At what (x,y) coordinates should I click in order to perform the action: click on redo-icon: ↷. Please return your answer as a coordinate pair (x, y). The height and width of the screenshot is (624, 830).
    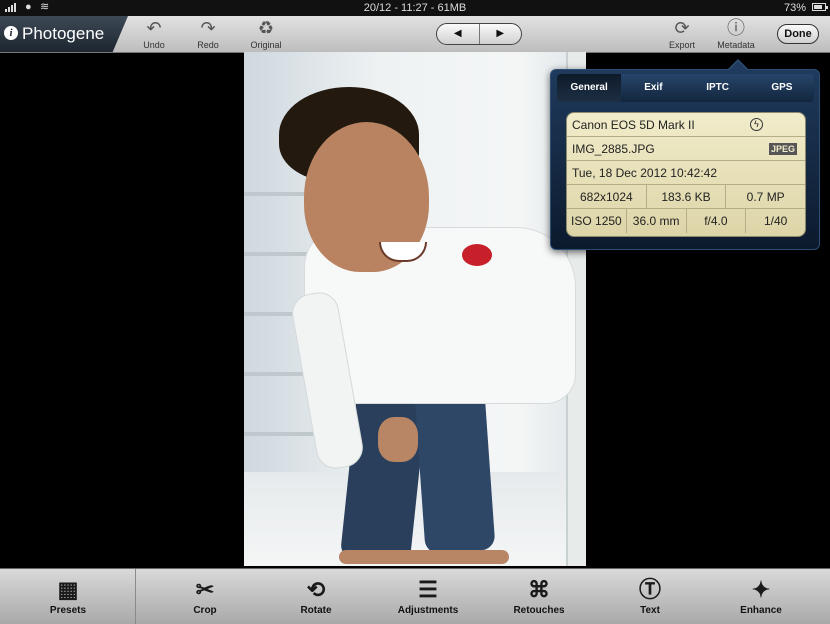
    Looking at the image, I should click on (208, 28).